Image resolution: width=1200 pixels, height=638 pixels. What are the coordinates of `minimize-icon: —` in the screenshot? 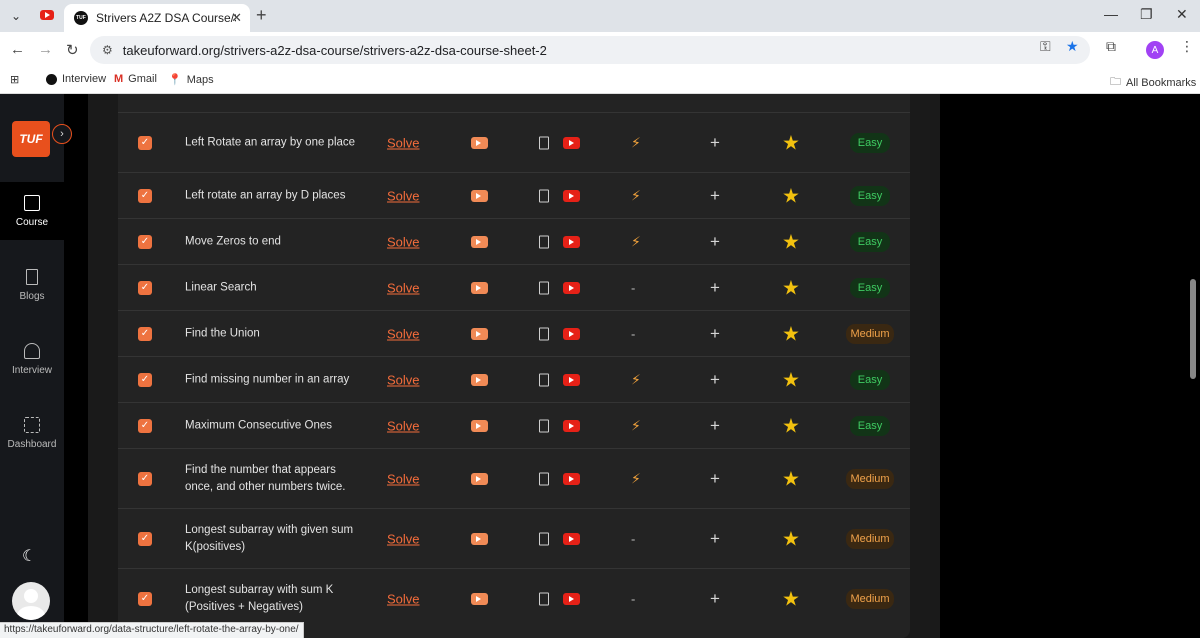 It's located at (1111, 14).